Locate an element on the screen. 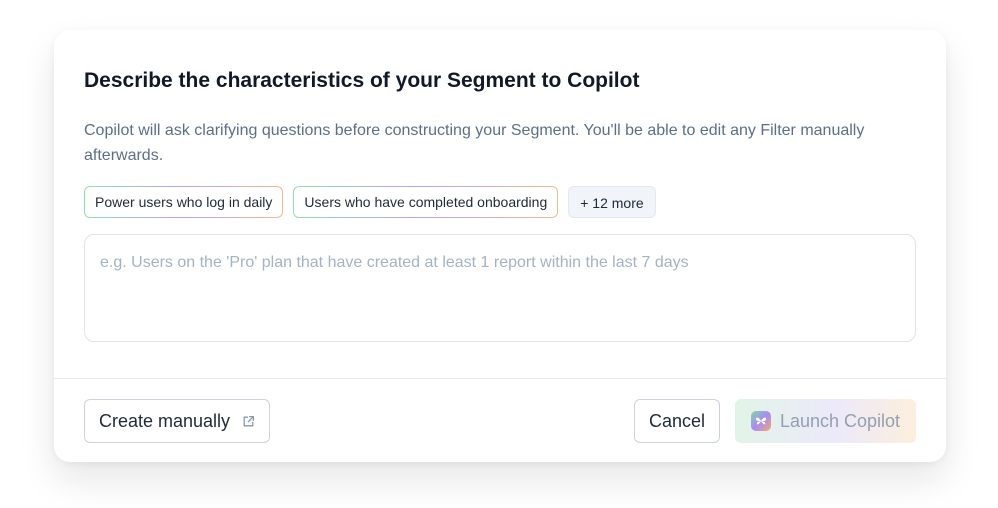 The height and width of the screenshot is (508, 998). create-manually-button: Create manually is located at coordinates (177, 421).